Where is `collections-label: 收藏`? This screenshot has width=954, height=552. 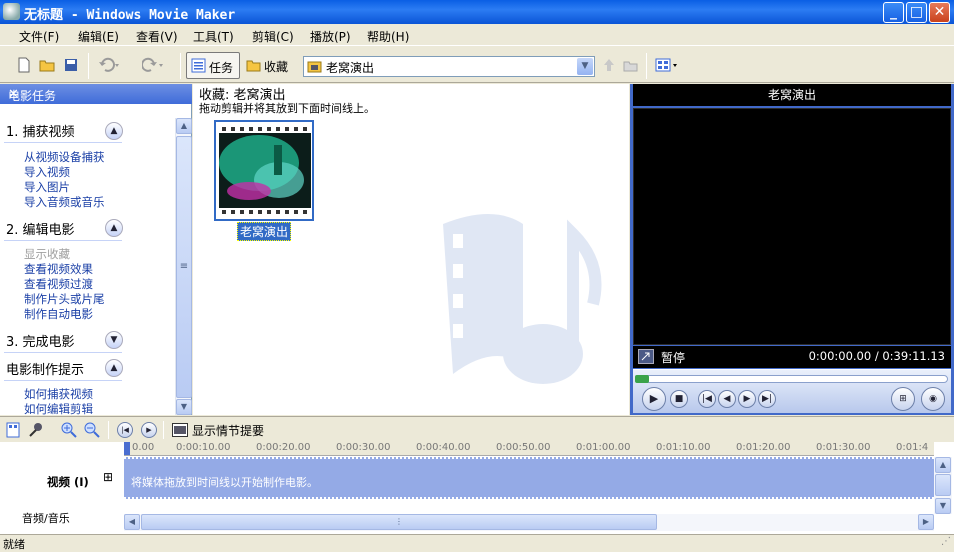
collections-label: 收藏 is located at coordinates (276, 67).